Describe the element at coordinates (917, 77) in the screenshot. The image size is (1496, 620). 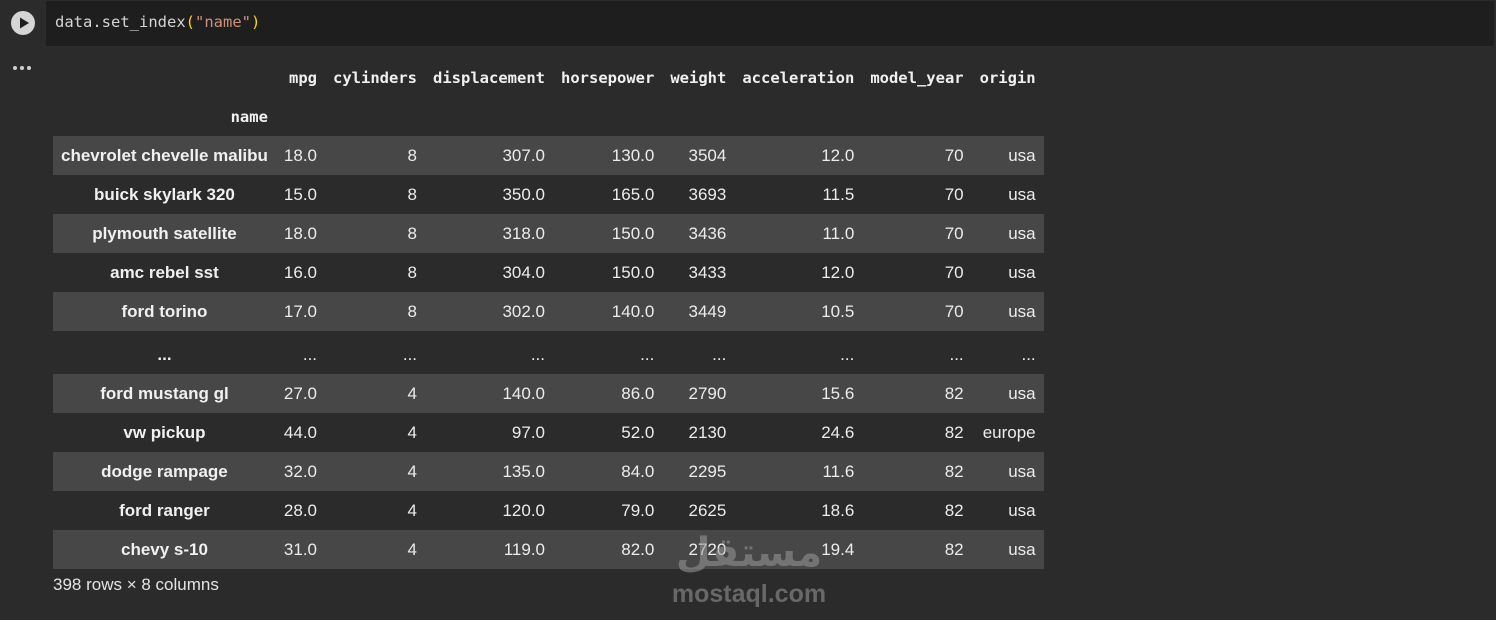
I see `column-header: model_year` at that location.